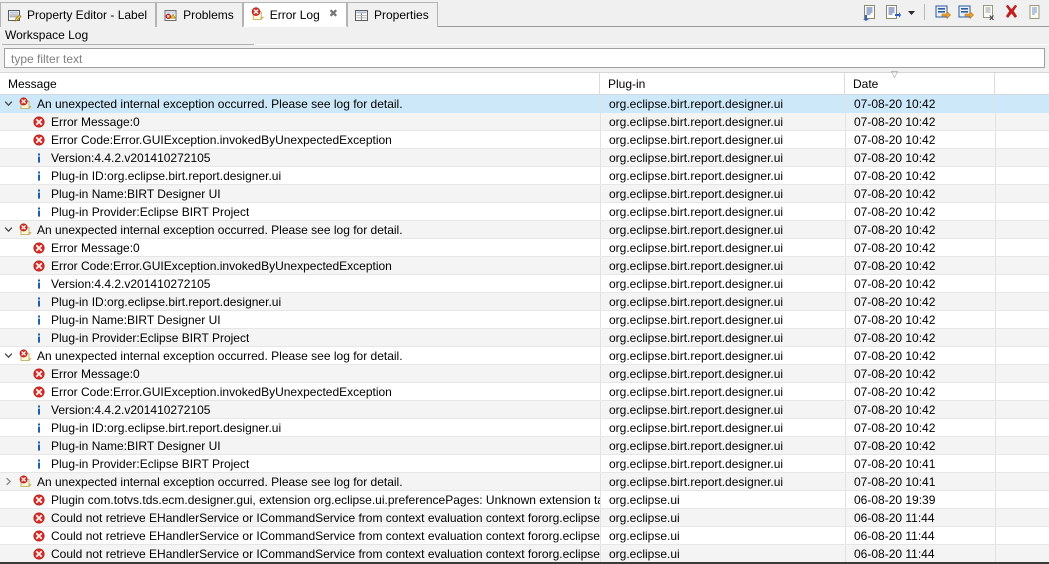 The image size is (1049, 564). Describe the element at coordinates (87, 15) in the screenshot. I see `tab-label: Property Editor - Label` at that location.